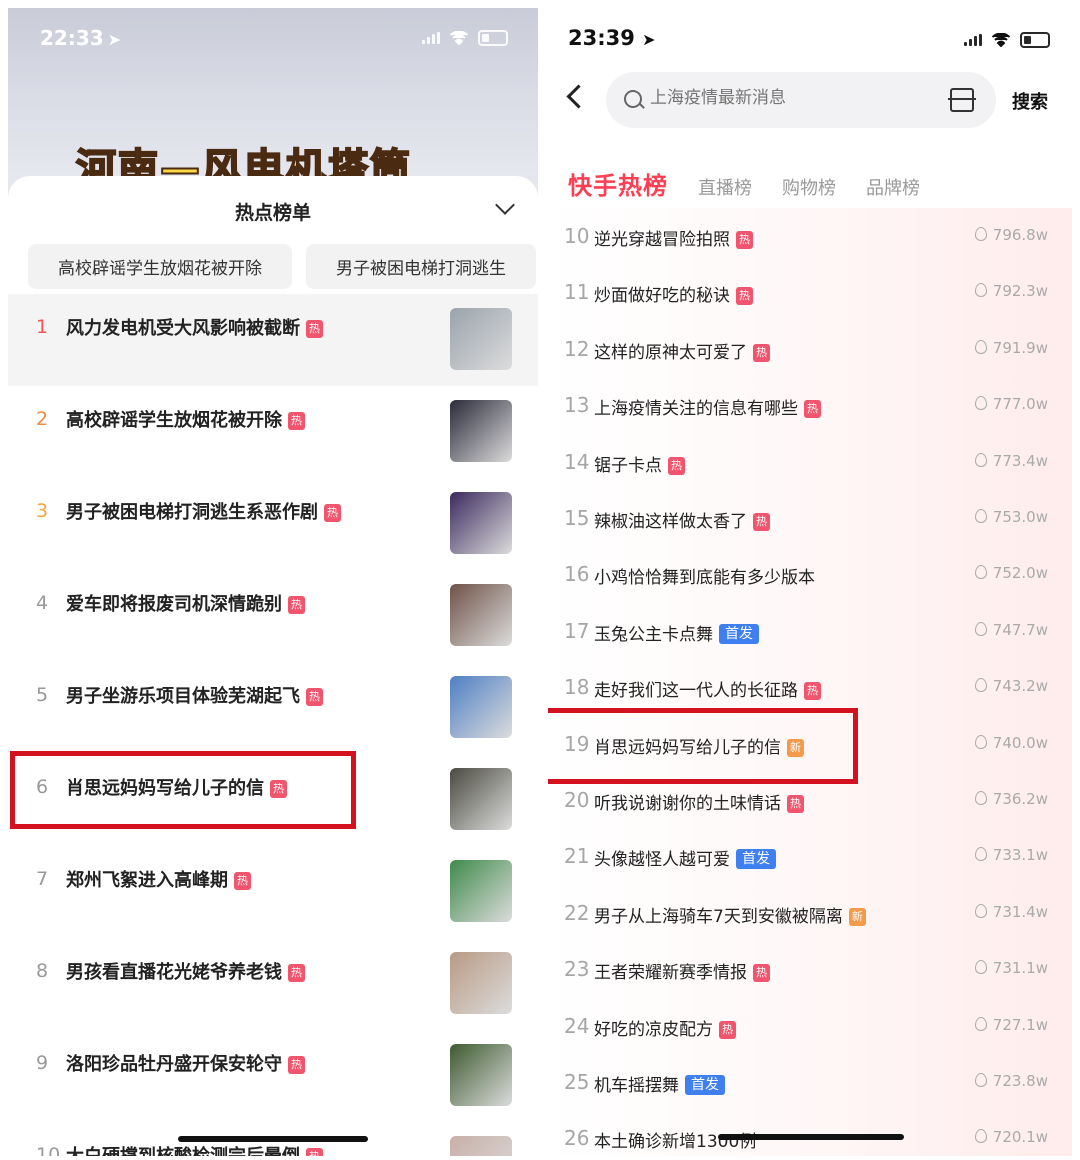 This screenshot has width=1080, height=1160. Describe the element at coordinates (810, 292) in the screenshot. I see `list-item: 11 炒面做好吃的秘诀热 792.3w` at that location.